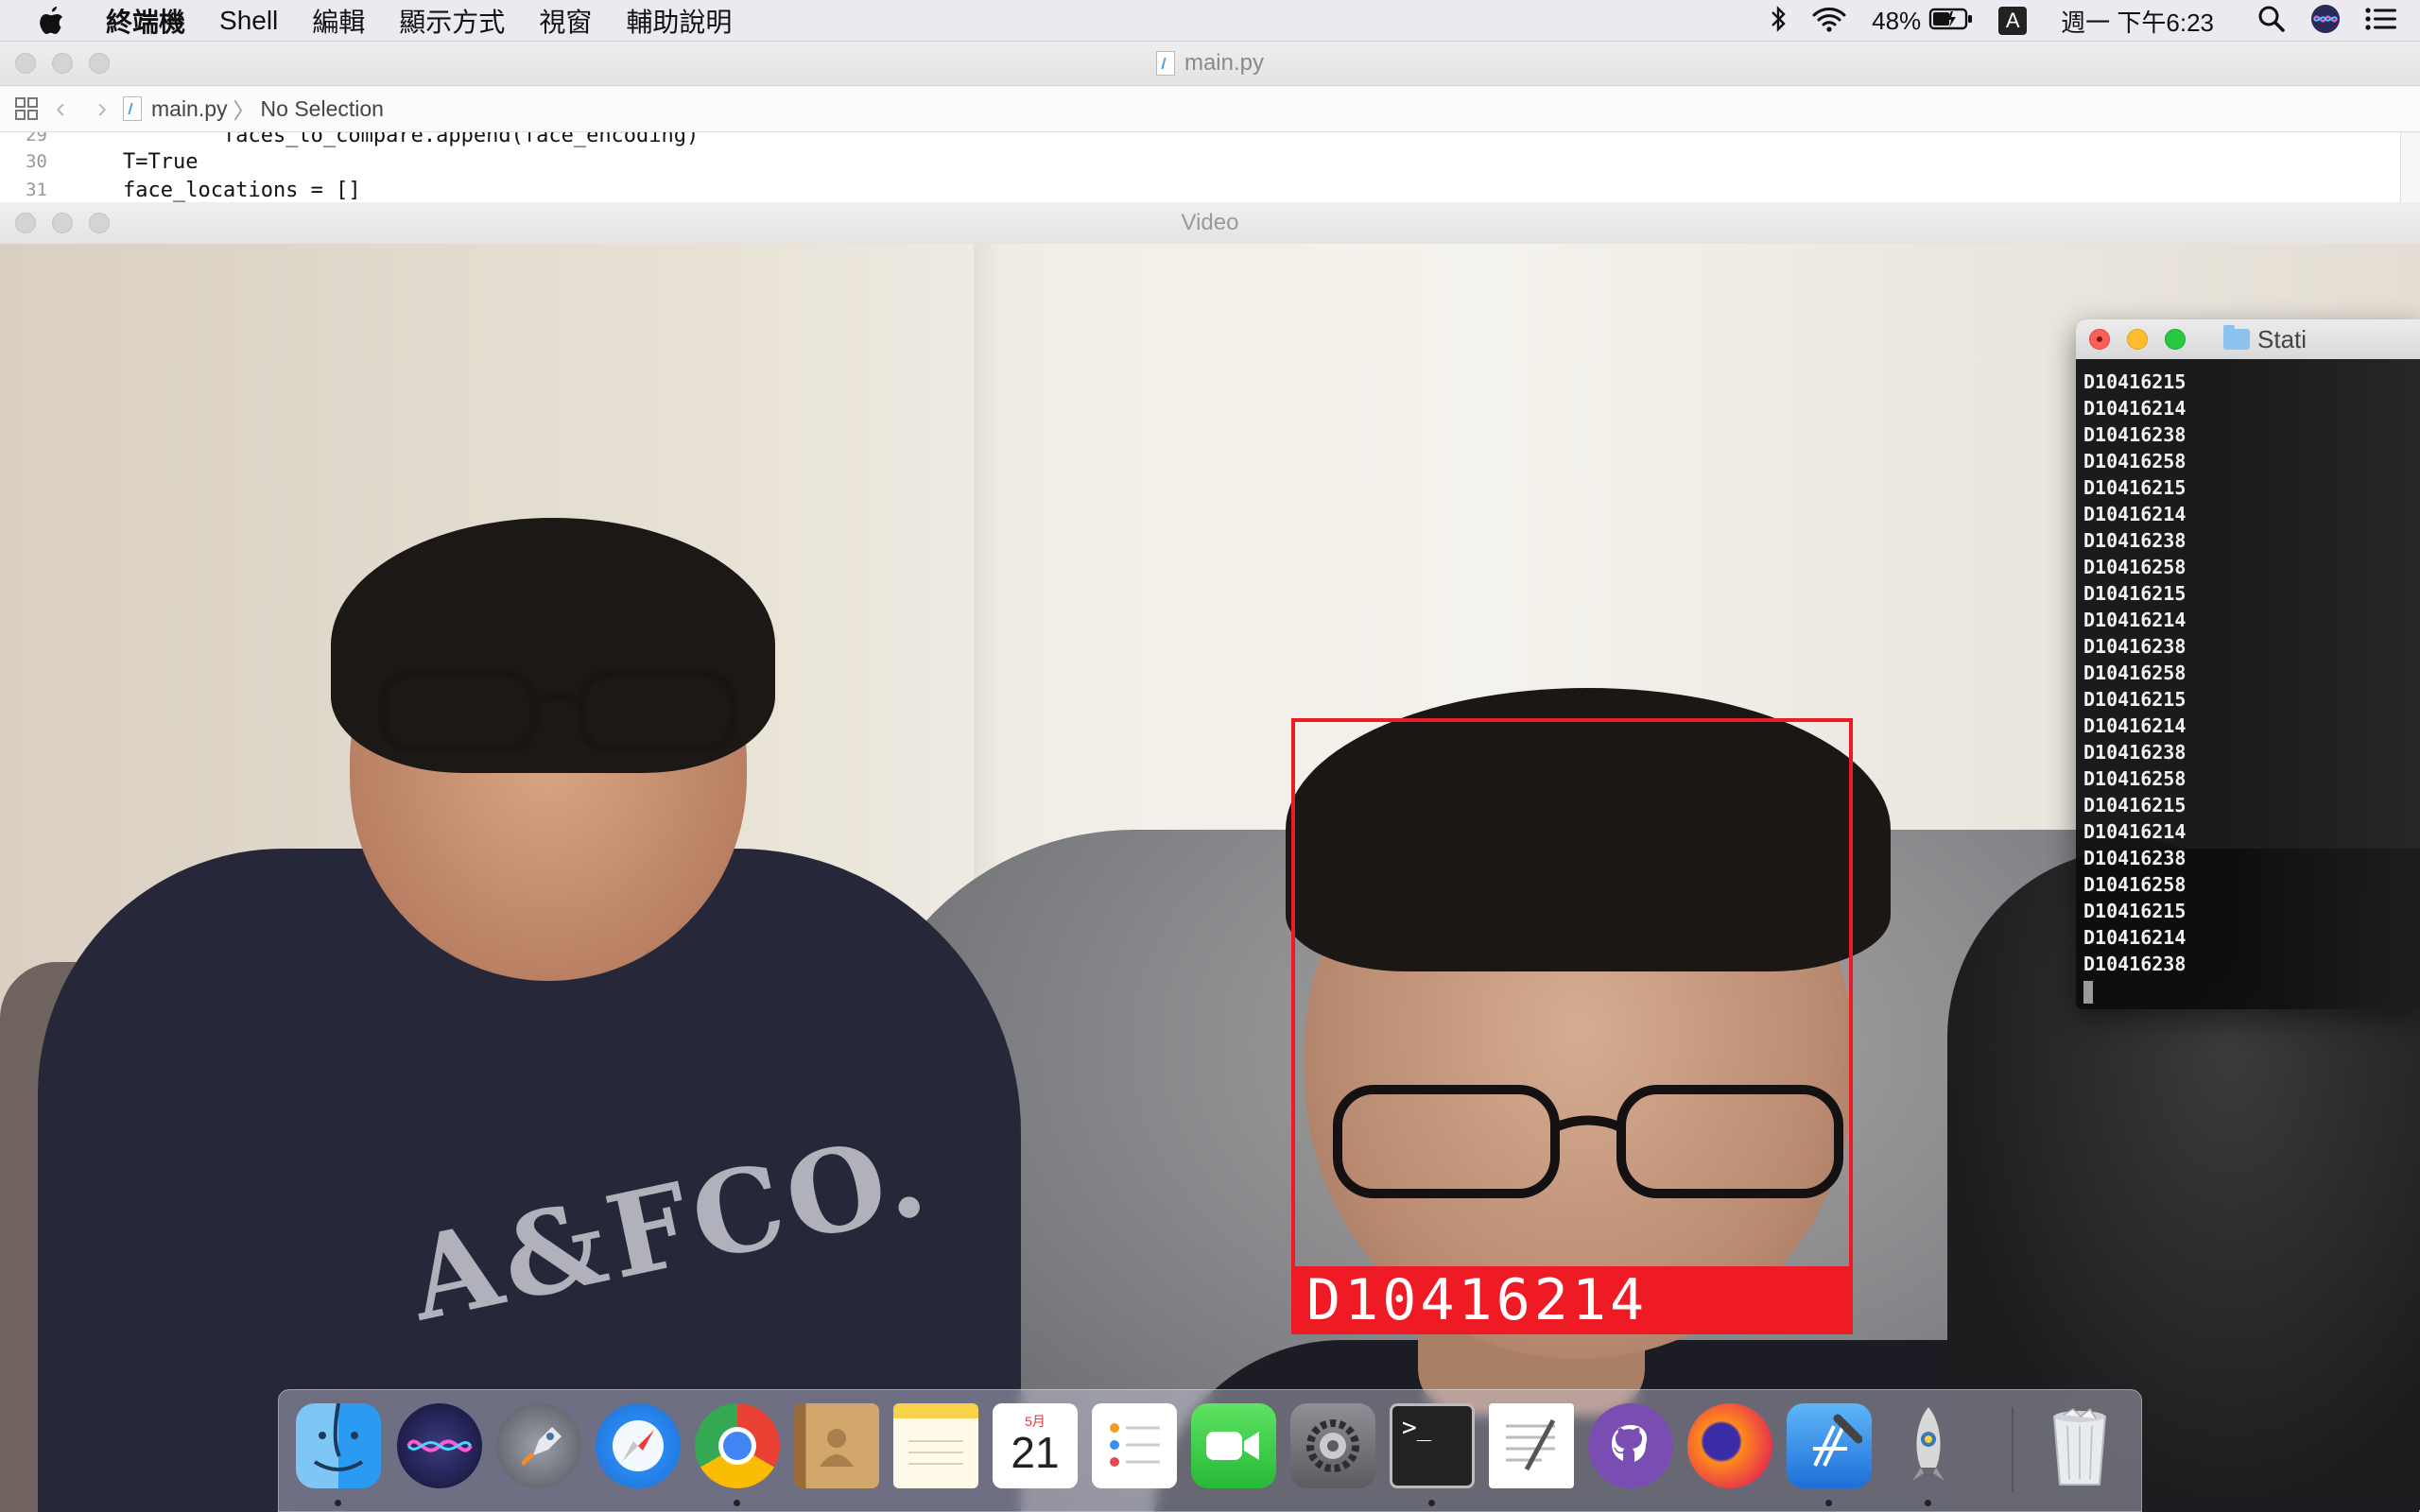 The image size is (2420, 1512). I want to click on code-line: 31 face_locations = [], so click(180, 189).